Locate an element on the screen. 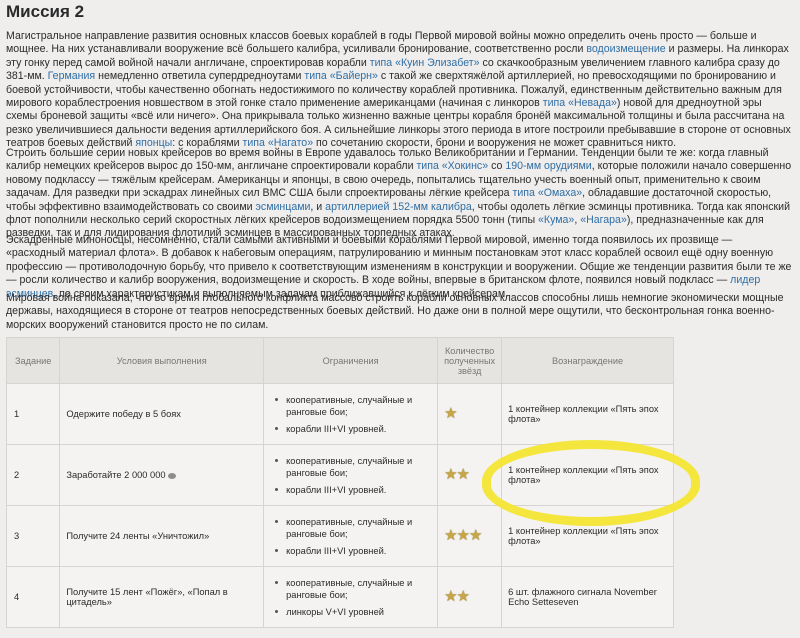 Image resolution: width=800 pixels, height=638 pixels. task-condition: Получите 24 ленты «Уничтожил» is located at coordinates (162, 536).